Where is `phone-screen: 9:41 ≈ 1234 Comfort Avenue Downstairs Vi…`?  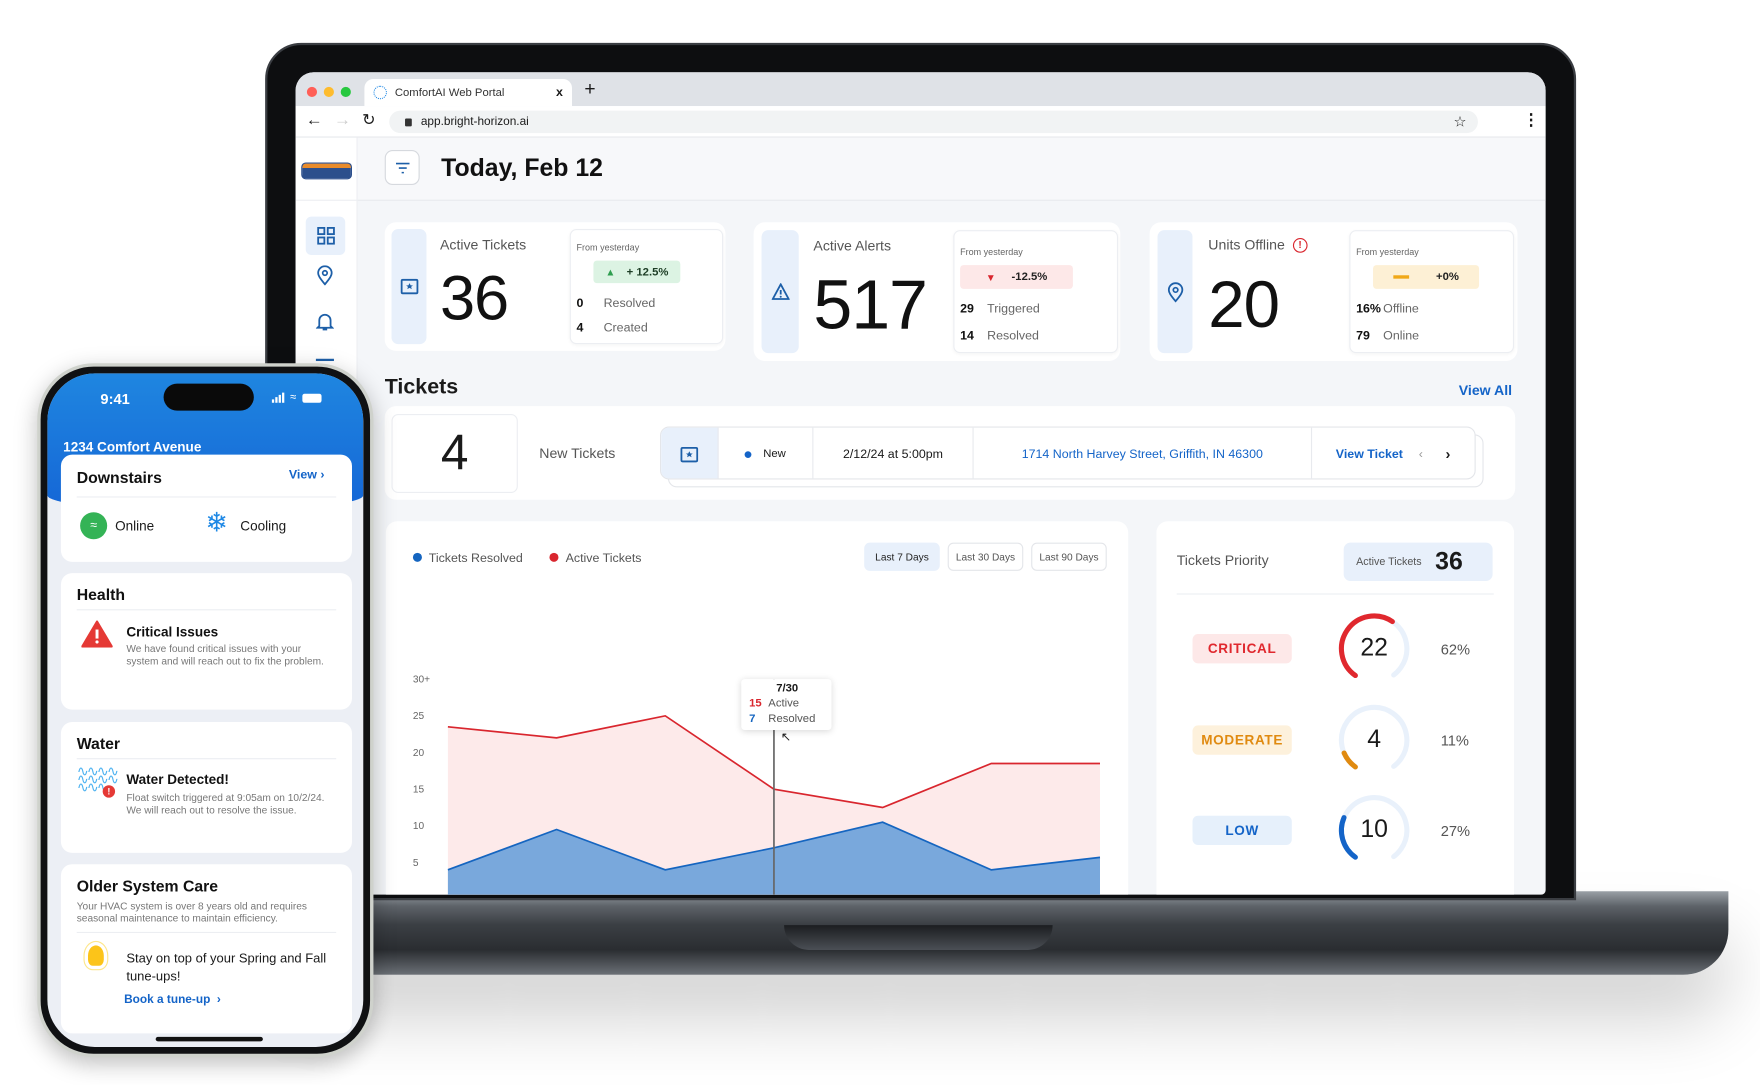 phone-screen: 9:41 ≈ 1234 Comfort Avenue Downstairs Vi… is located at coordinates (205, 710).